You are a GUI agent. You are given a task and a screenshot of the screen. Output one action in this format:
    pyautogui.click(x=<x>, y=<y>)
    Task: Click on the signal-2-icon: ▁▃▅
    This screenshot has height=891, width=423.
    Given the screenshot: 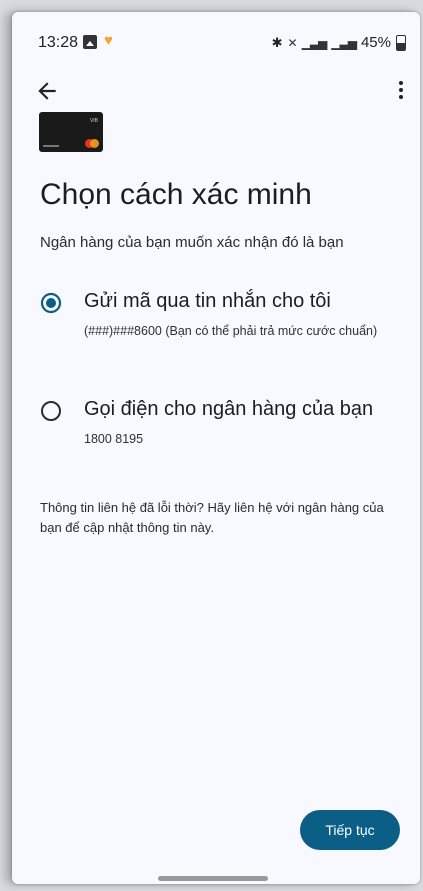 What is the action you would take?
    pyautogui.click(x=344, y=42)
    